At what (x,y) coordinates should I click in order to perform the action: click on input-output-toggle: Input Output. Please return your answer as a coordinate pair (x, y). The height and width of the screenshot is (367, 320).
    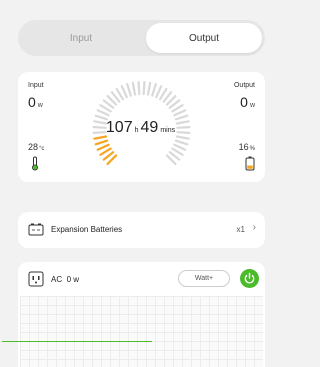
    Looking at the image, I should click on (141, 38).